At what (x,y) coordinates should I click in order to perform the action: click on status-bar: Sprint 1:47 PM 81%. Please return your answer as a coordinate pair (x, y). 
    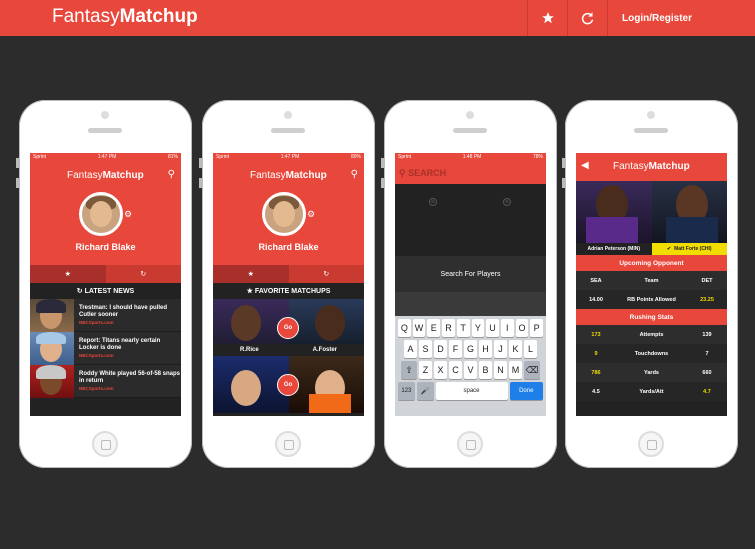
    Looking at the image, I should click on (105, 157).